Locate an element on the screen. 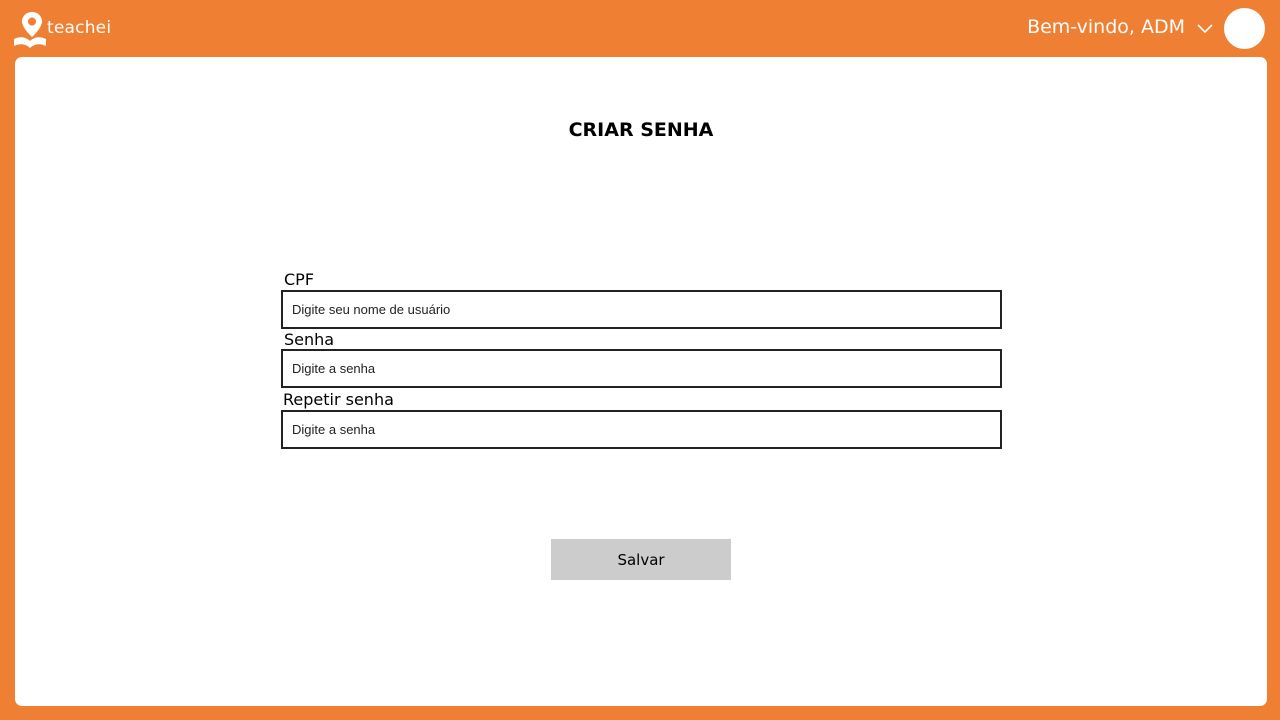 This screenshot has height=720, width=1280. avatar is located at coordinates (1244, 28).